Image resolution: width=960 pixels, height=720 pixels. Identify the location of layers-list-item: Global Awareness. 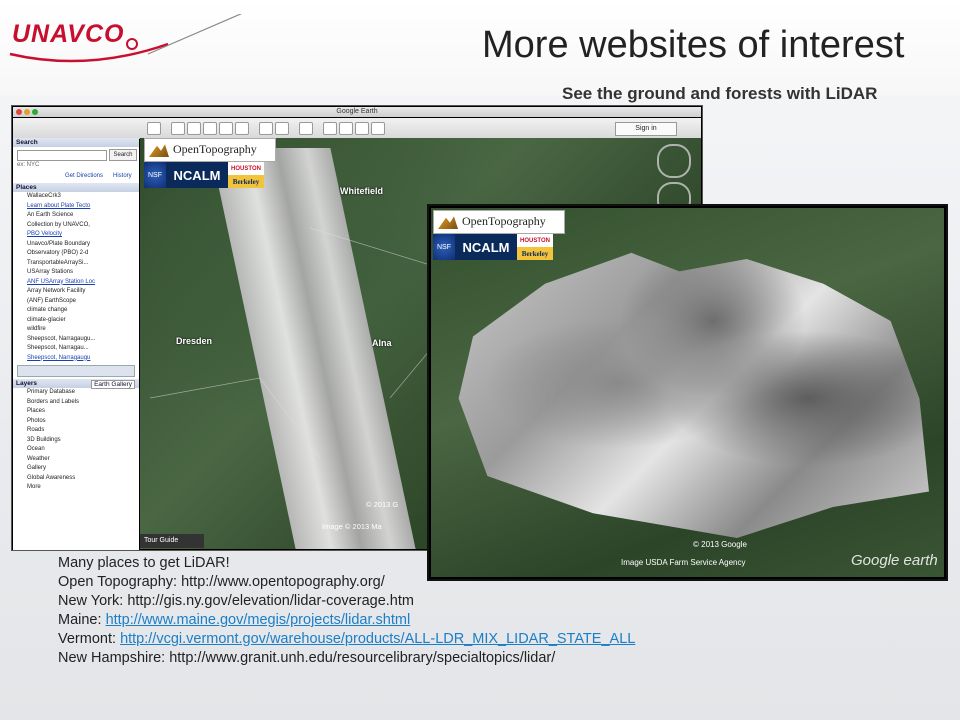
(76, 479).